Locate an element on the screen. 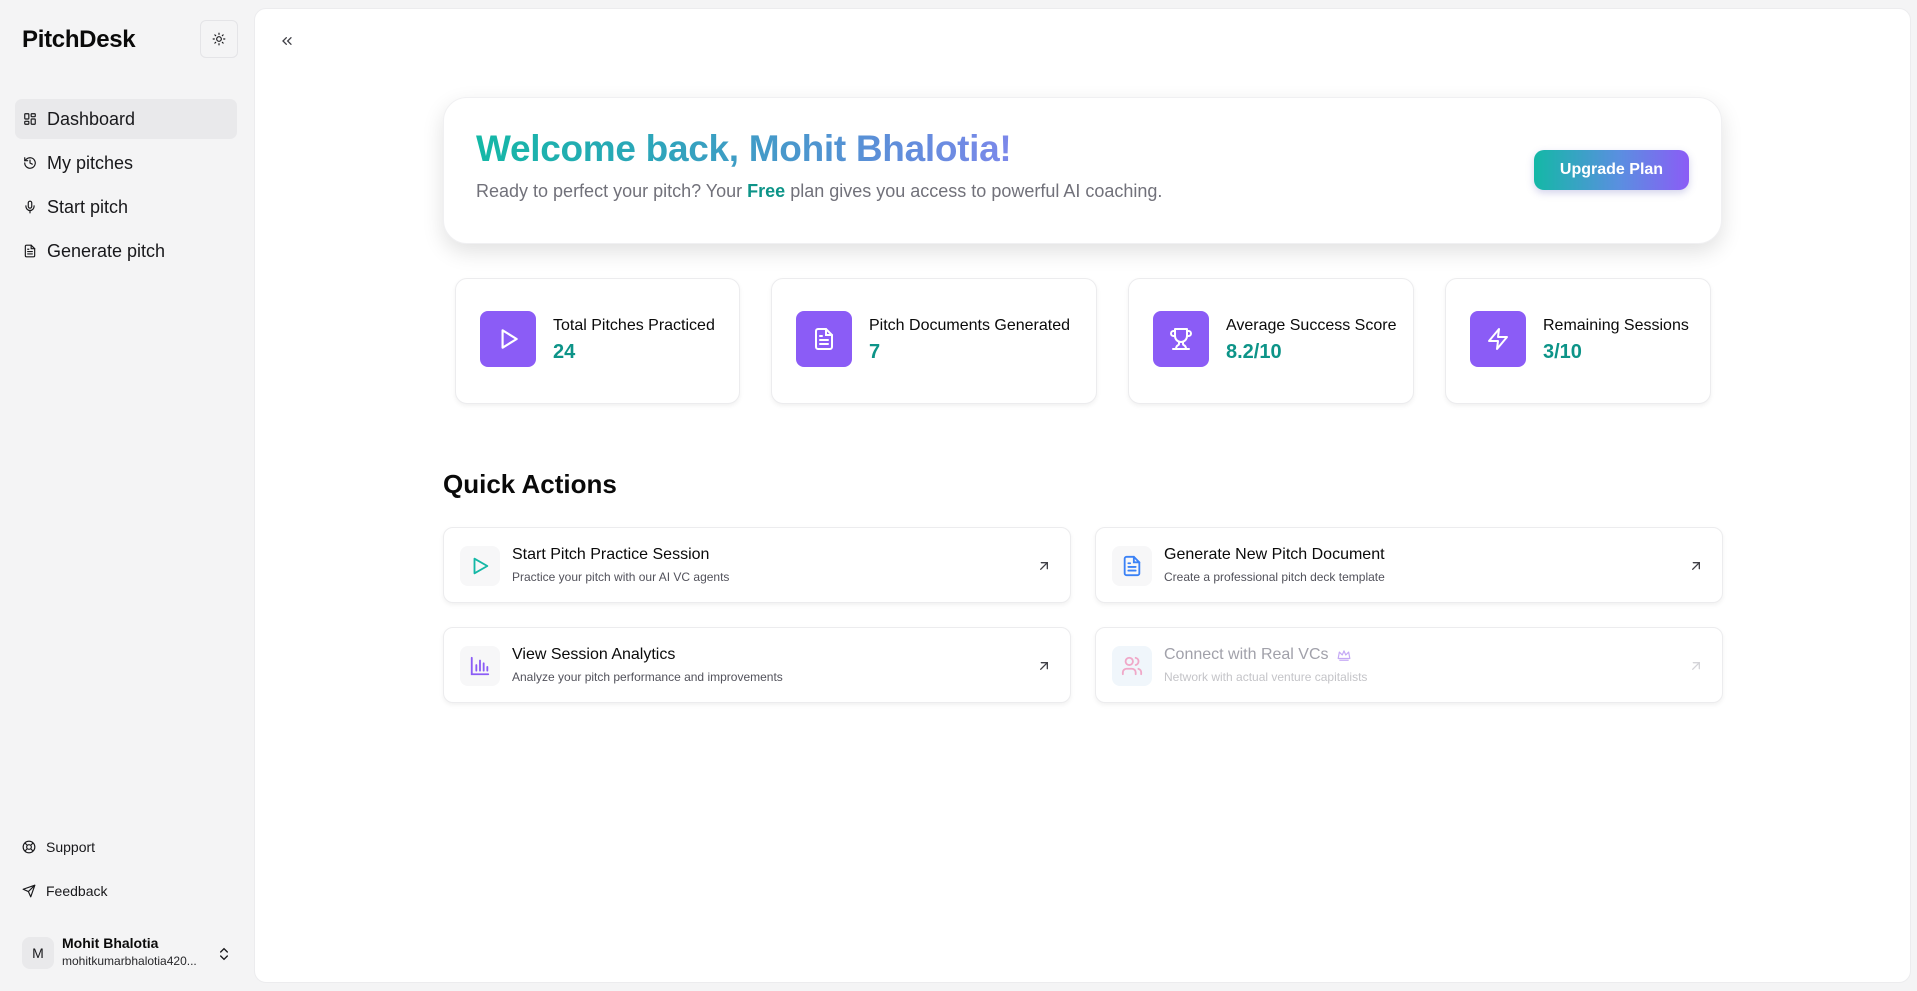  sidebar-item-label: Start pitch is located at coordinates (88, 206).